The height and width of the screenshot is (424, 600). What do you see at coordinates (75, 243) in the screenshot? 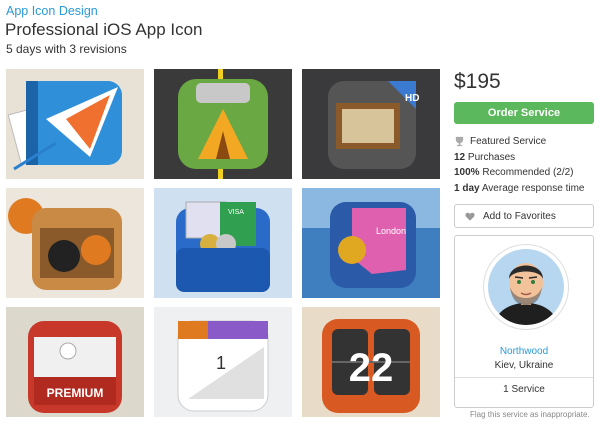
I see `portfolio-icon-sports-box` at bounding box center [75, 243].